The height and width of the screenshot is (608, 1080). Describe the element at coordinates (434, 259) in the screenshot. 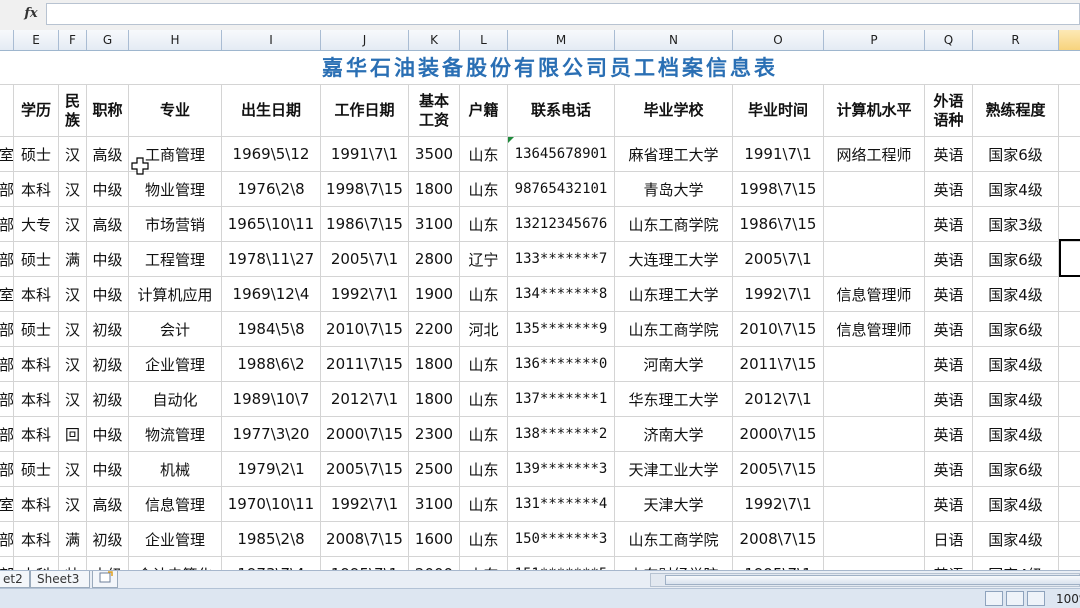

I see `cell-base-salary: 2800` at that location.